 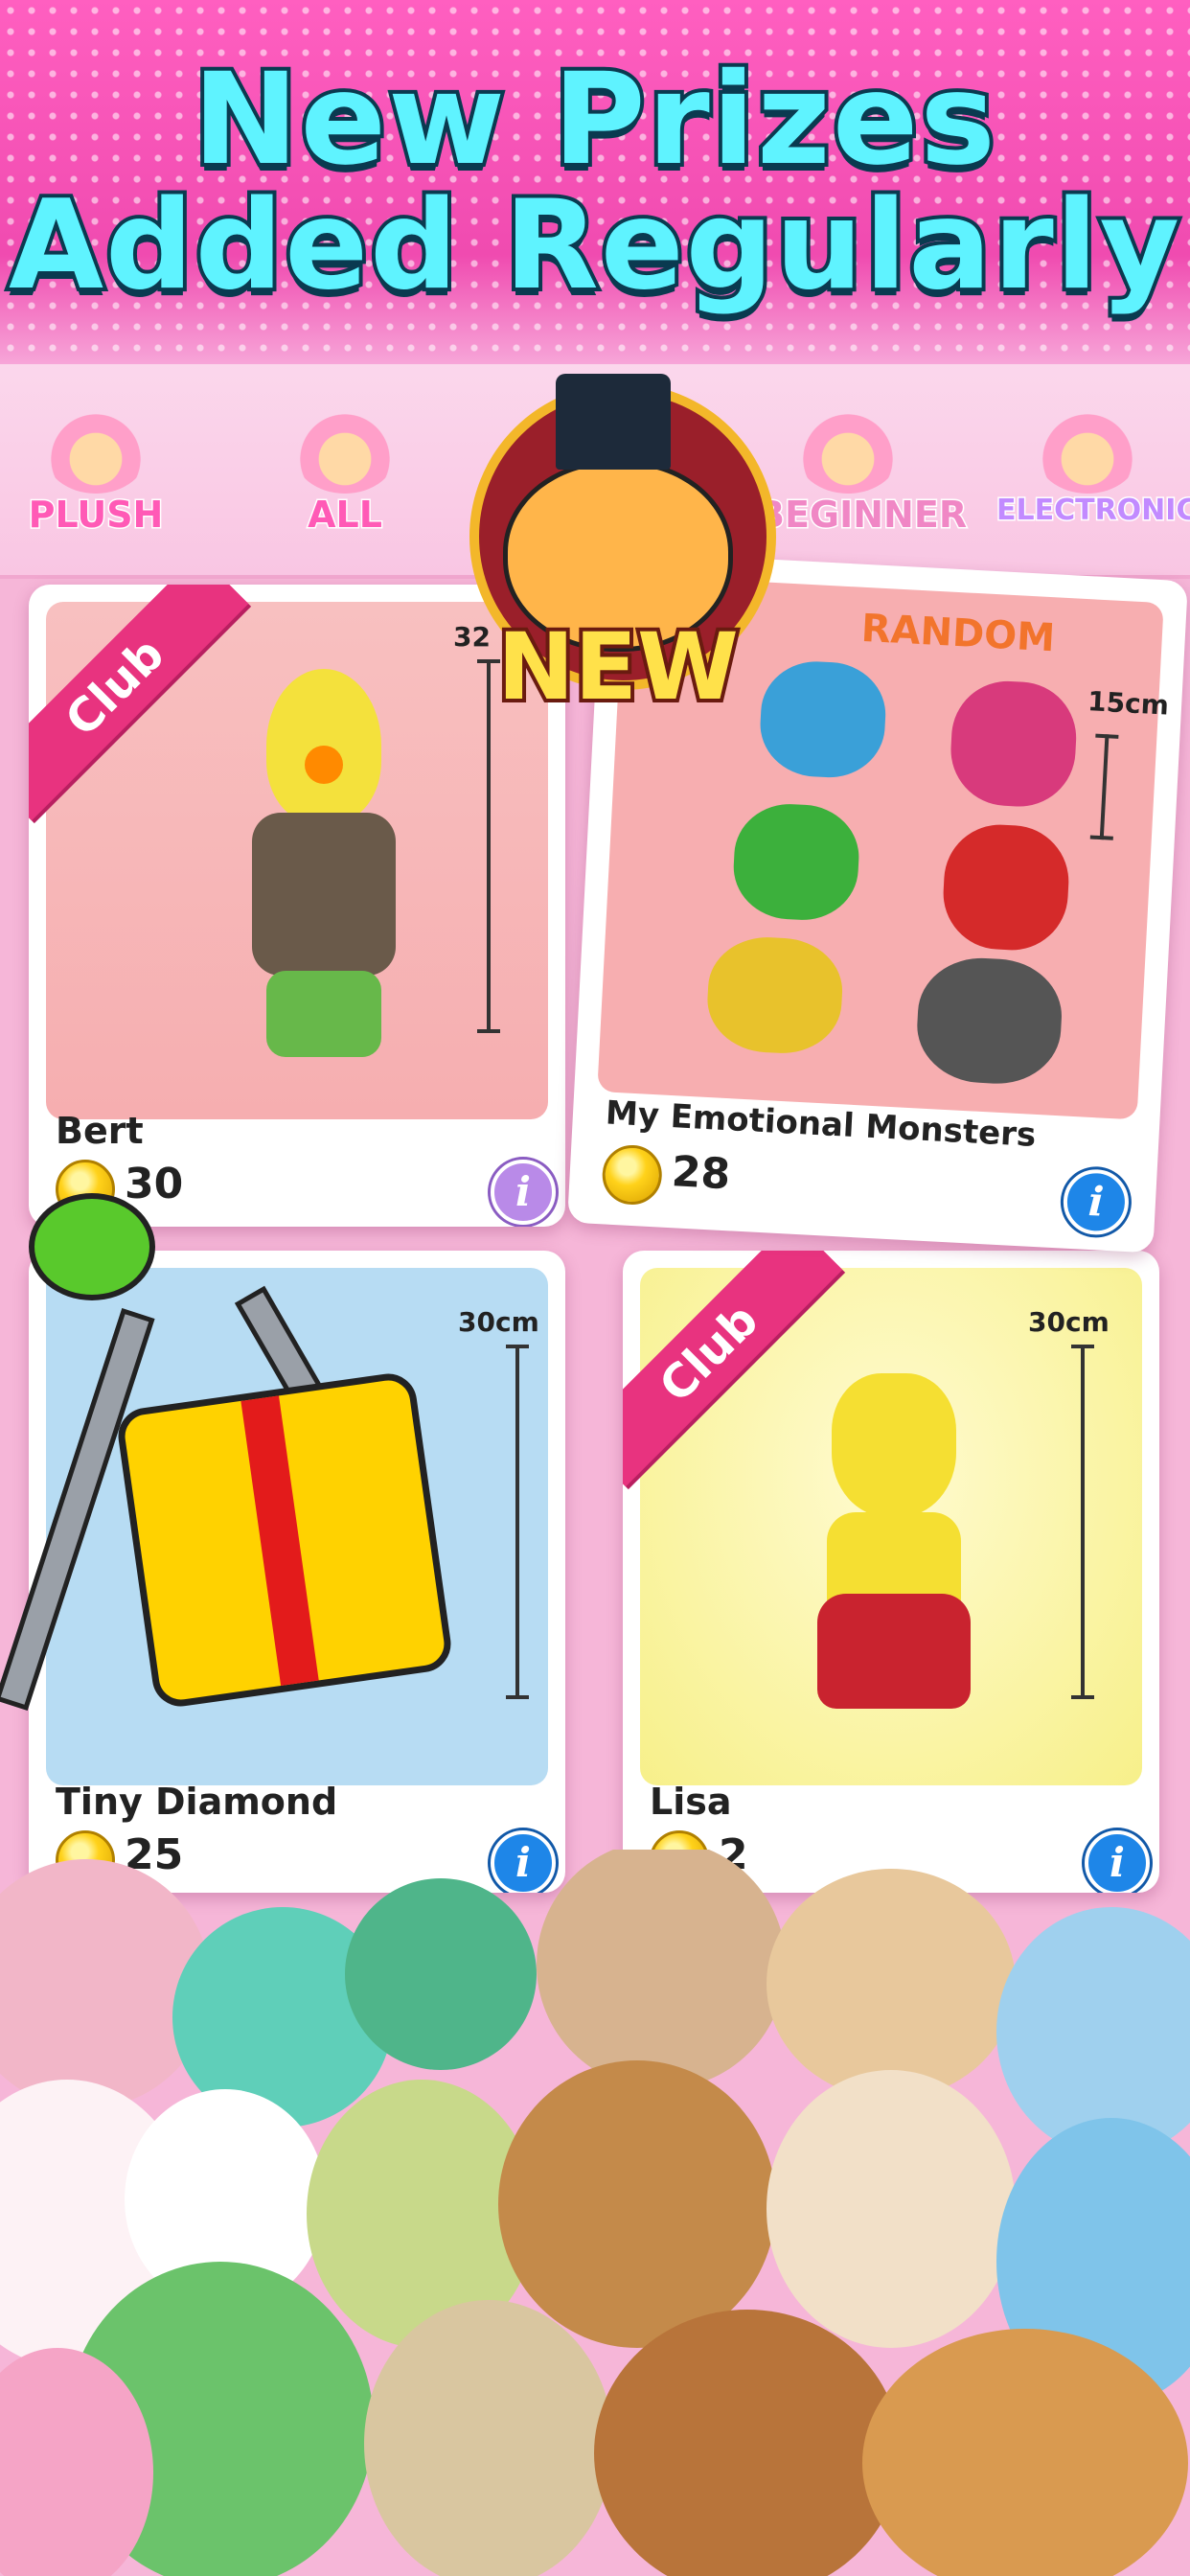 I want to click on prize-name: Lisa, so click(x=691, y=1802).